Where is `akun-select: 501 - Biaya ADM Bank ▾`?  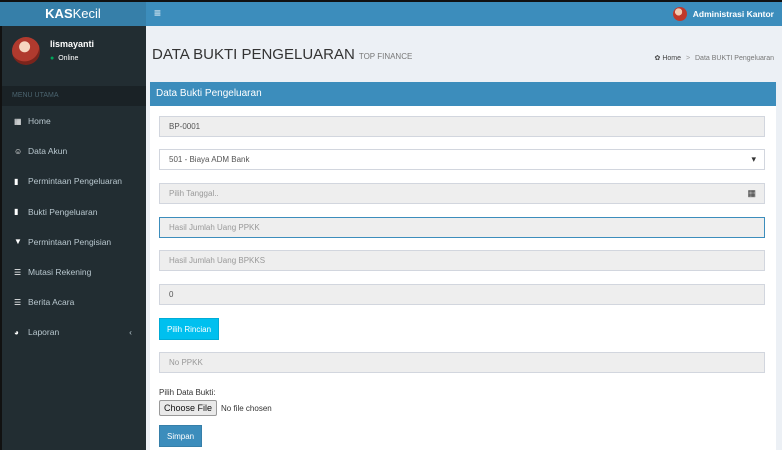 akun-select: 501 - Biaya ADM Bank ▾ is located at coordinates (462, 159).